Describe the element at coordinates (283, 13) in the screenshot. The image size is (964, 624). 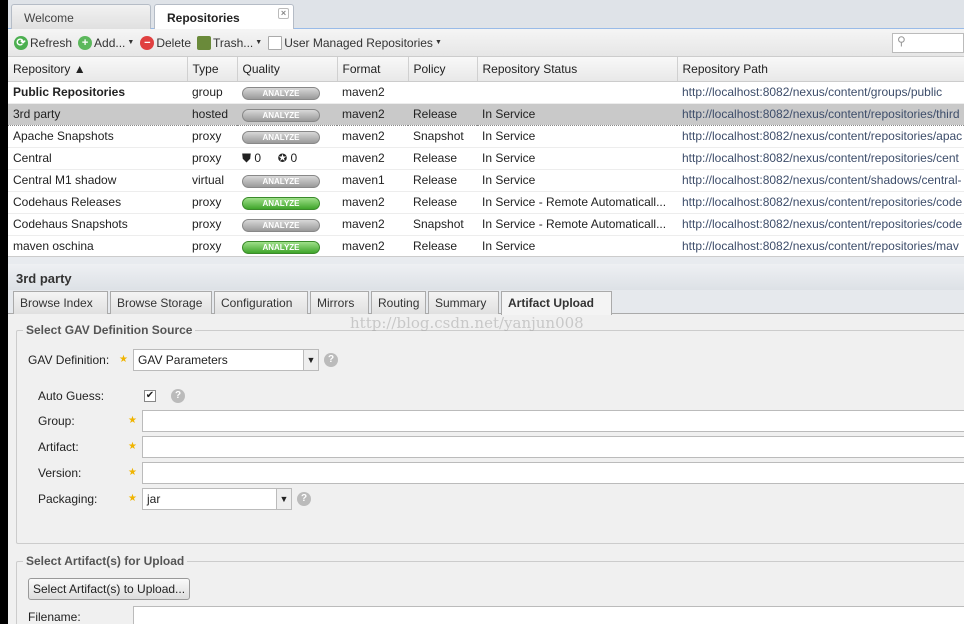
I see `close-icon: ×` at that location.